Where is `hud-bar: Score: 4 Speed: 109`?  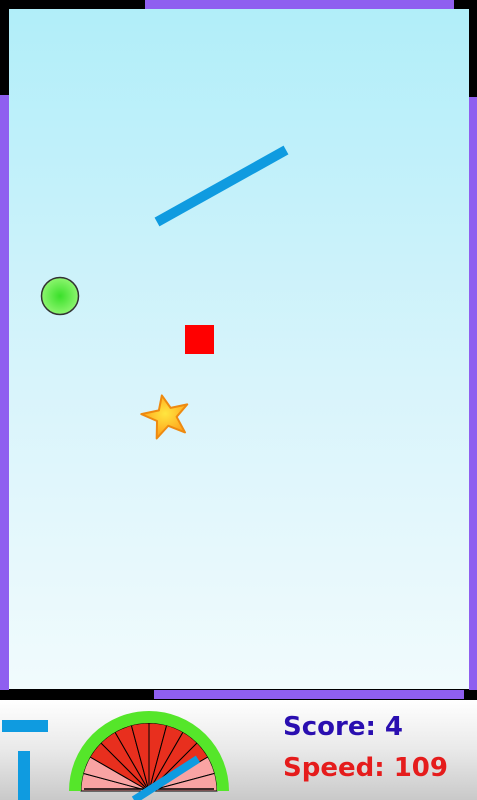 hud-bar: Score: 4 Speed: 109 is located at coordinates (238, 750).